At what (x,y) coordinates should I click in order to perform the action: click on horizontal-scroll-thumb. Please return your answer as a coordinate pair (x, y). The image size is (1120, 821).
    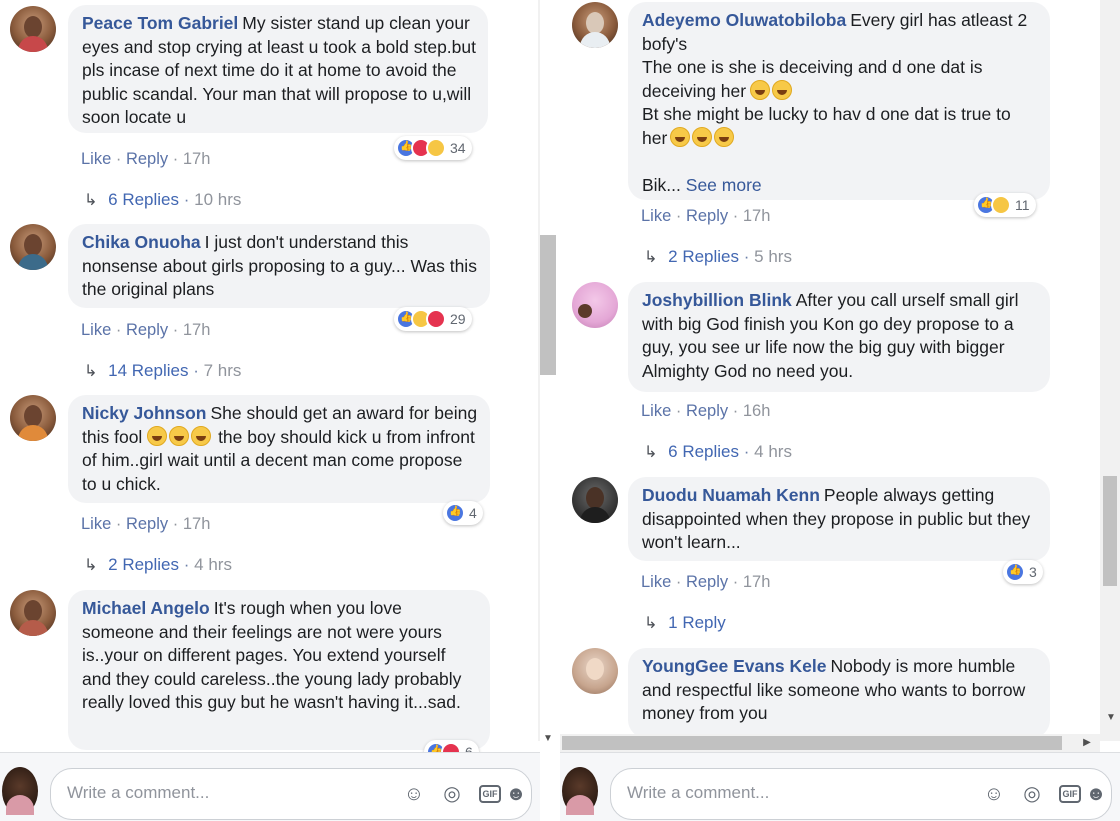
    Looking at the image, I should click on (812, 743).